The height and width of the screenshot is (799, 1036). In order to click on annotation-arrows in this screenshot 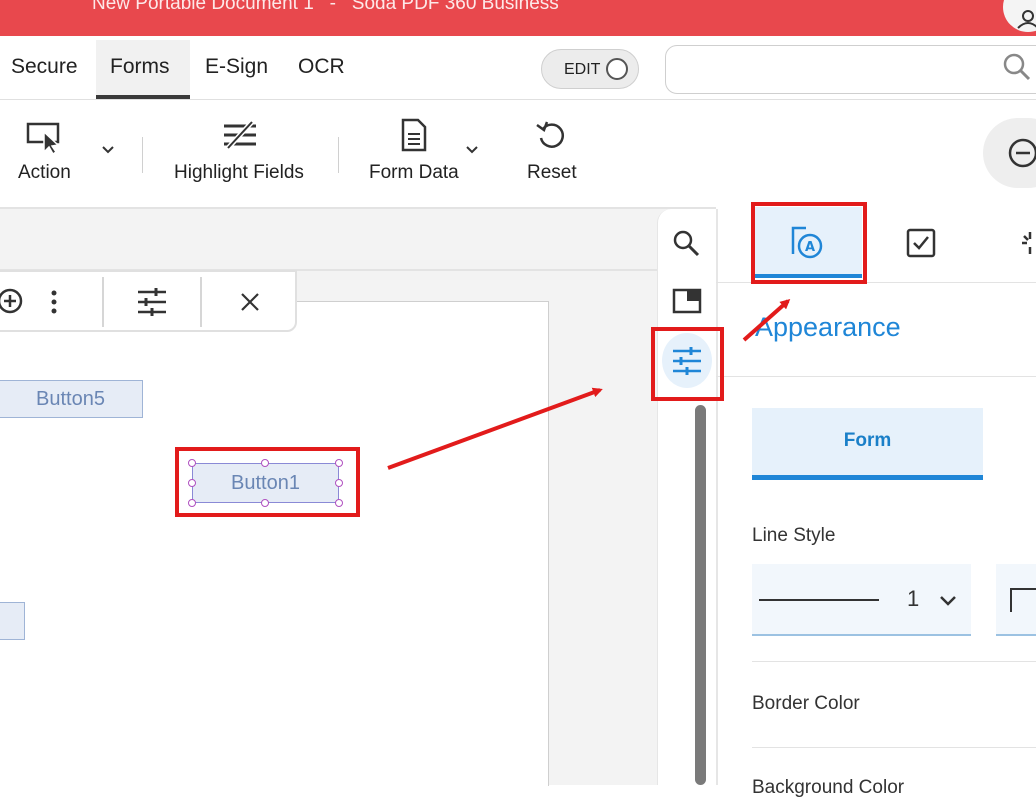, I will do `click(589, 384)`.